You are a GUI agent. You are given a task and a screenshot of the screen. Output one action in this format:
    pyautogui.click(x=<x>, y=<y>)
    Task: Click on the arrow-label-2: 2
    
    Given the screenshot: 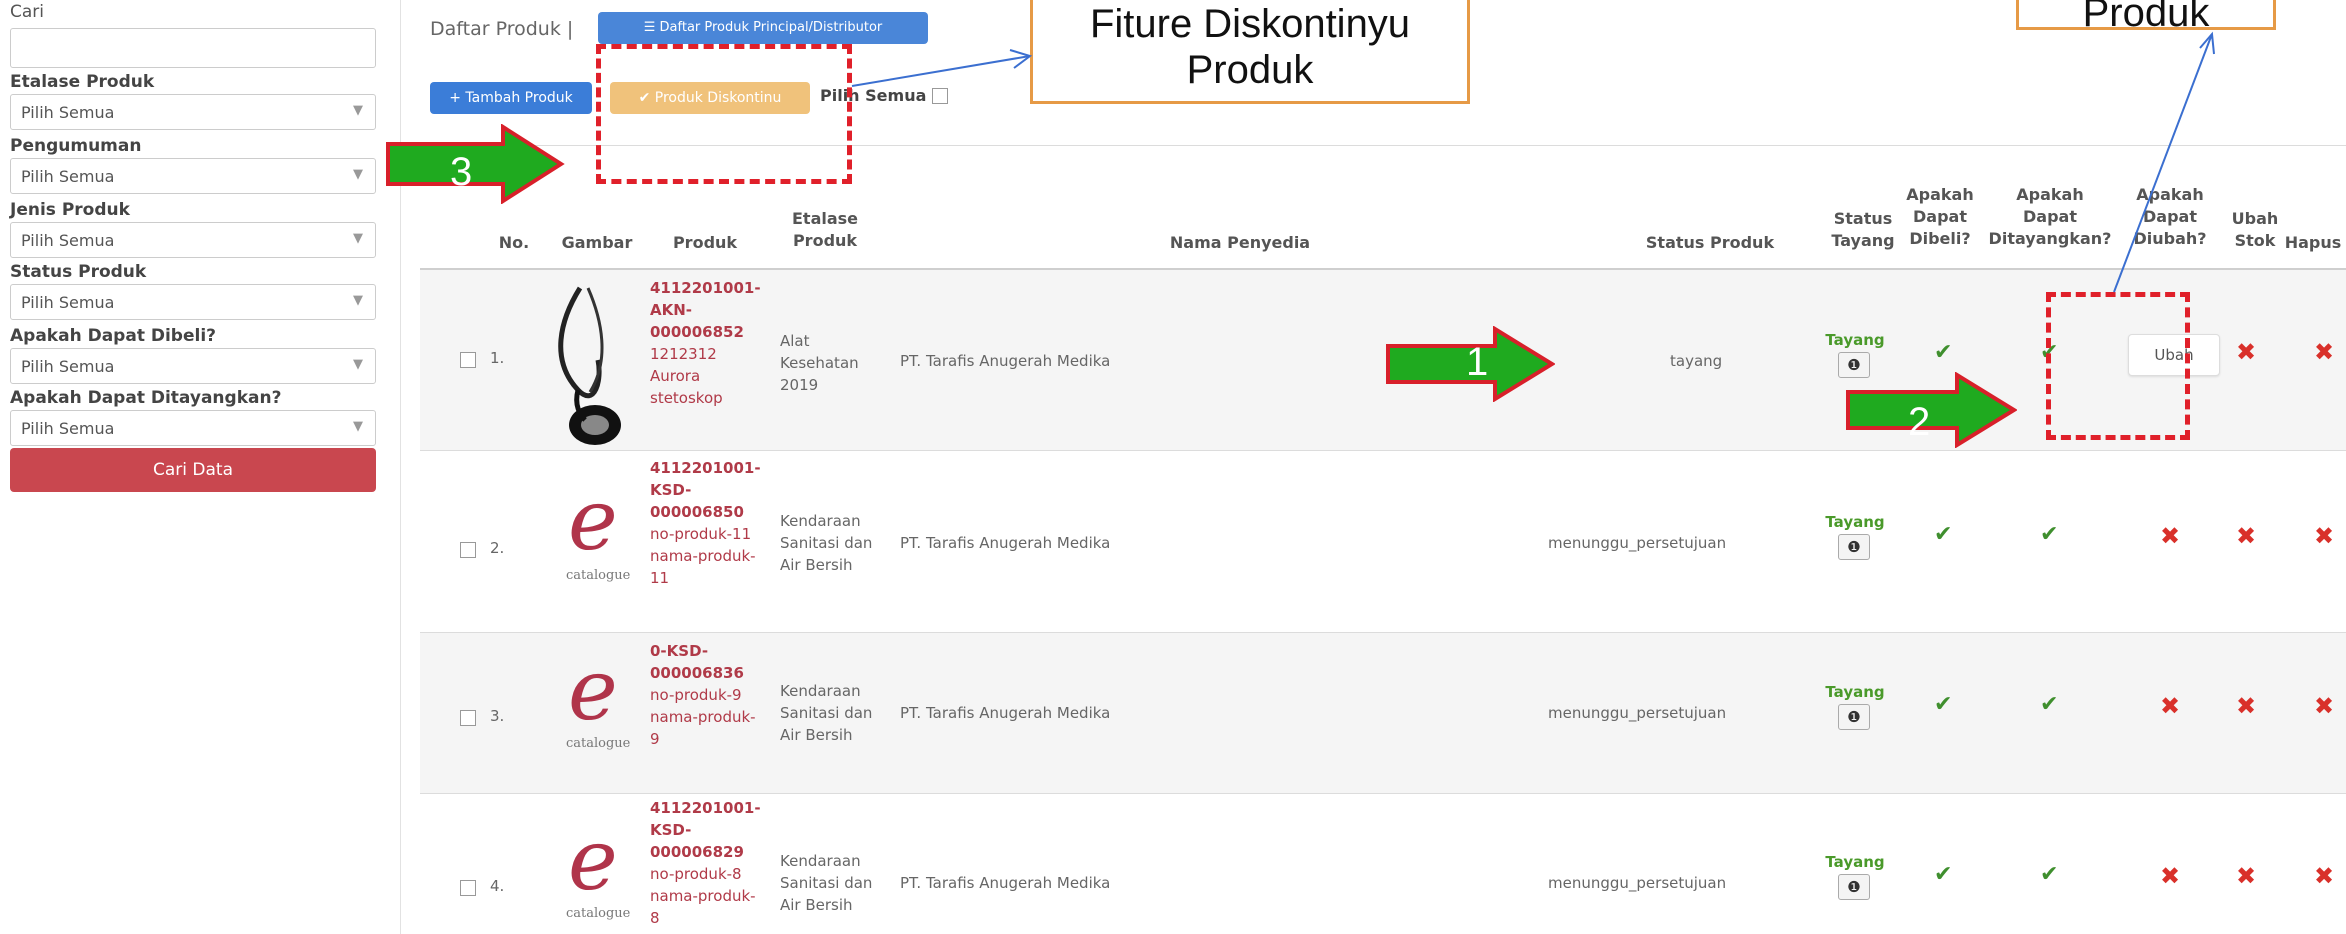 What is the action you would take?
    pyautogui.click(x=1919, y=422)
    